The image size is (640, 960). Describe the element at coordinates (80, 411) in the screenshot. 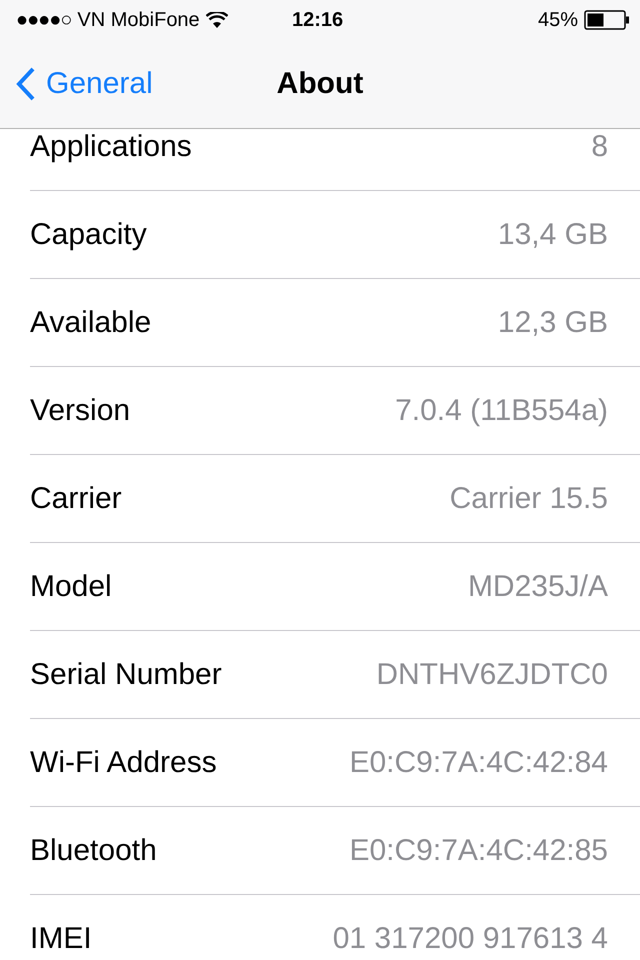

I see `row-label: Version` at that location.